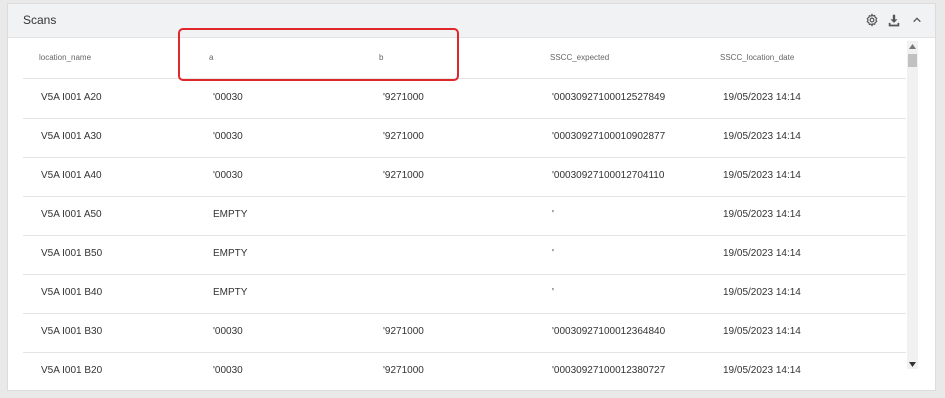  I want to click on highlight-annotation, so click(318, 54).